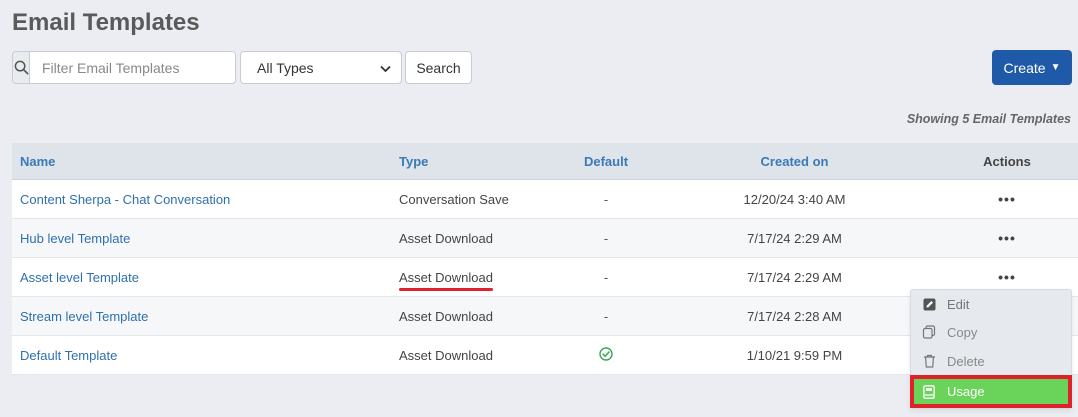 This screenshot has width=1078, height=417. What do you see at coordinates (966, 361) in the screenshot?
I see `menu-item-label: Delete` at bounding box center [966, 361].